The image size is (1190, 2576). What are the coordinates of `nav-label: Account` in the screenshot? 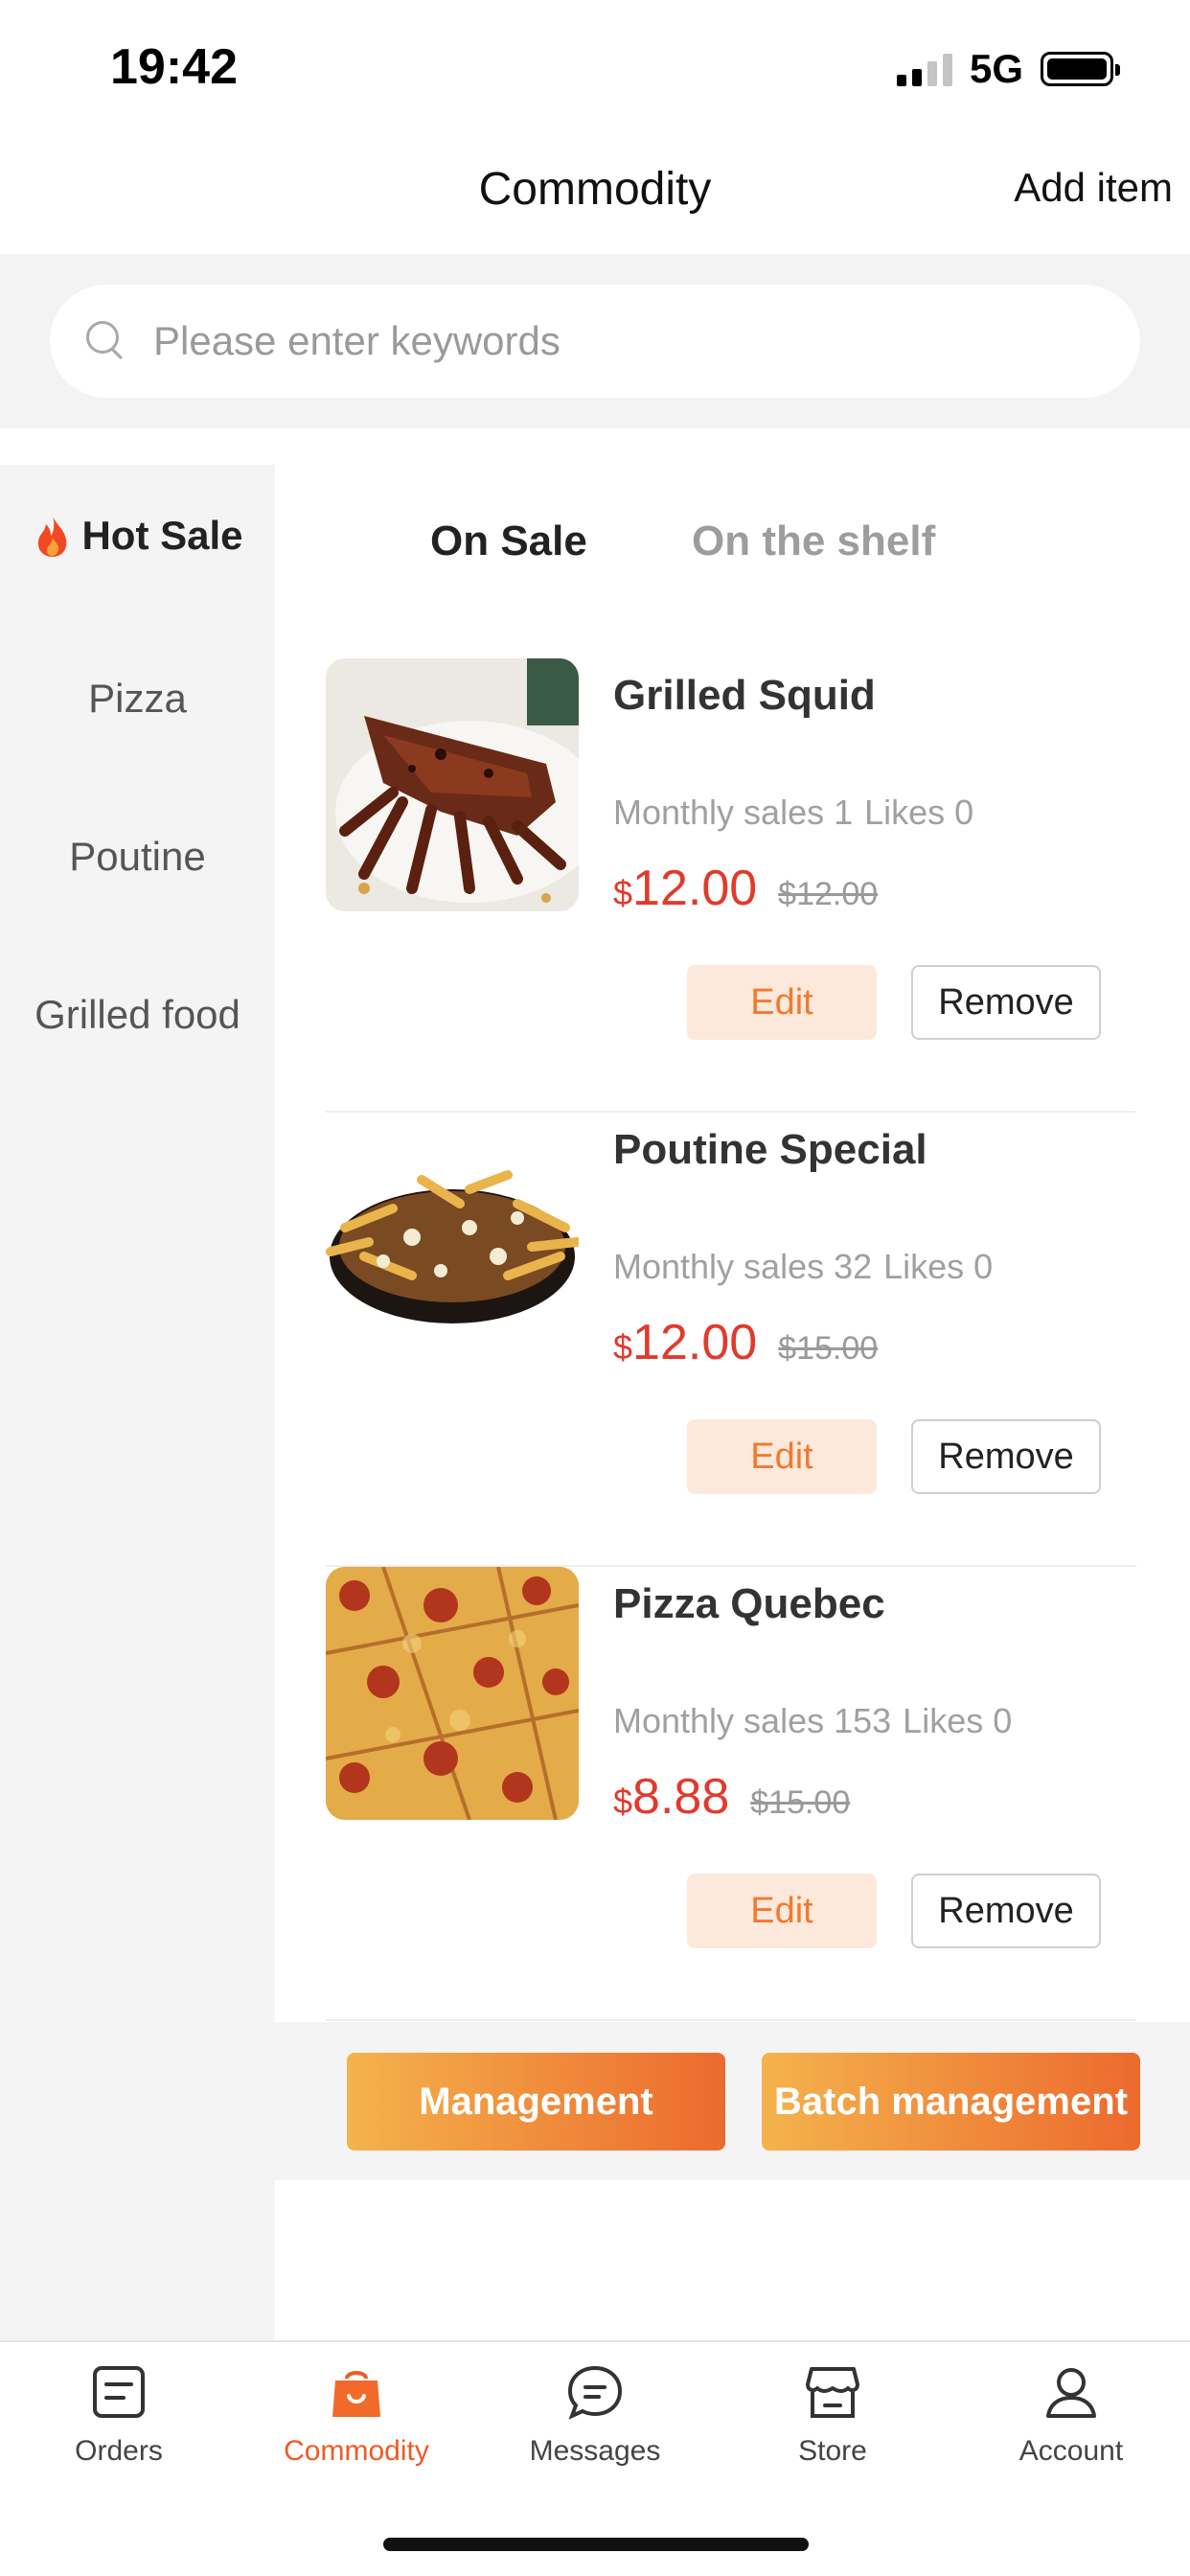 It's located at (1071, 2451).